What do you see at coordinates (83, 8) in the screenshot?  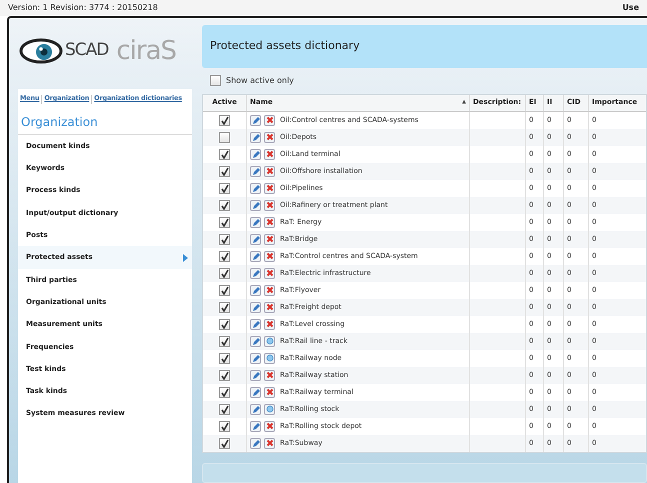 I see `version-text: Version: 1 Revision: 3774 : 20150218` at bounding box center [83, 8].